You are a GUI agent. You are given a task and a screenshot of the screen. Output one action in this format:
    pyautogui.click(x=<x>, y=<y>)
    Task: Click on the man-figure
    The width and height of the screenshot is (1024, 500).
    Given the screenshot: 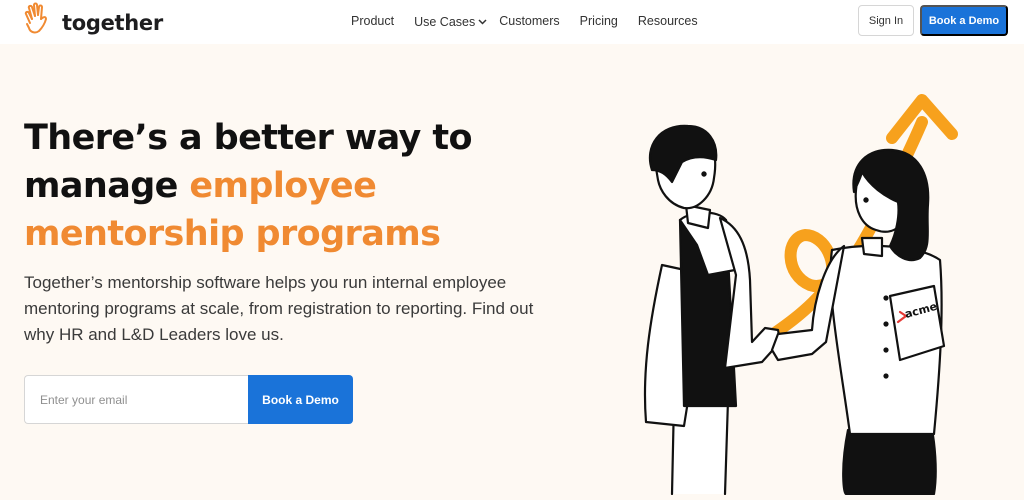 What is the action you would take?
    pyautogui.click(x=712, y=310)
    